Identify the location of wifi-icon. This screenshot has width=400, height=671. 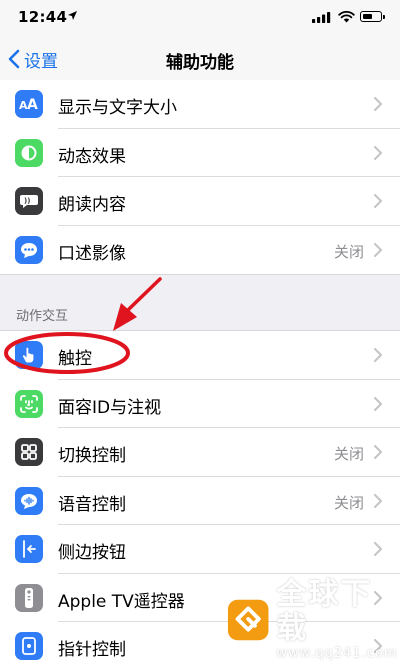
(346, 17).